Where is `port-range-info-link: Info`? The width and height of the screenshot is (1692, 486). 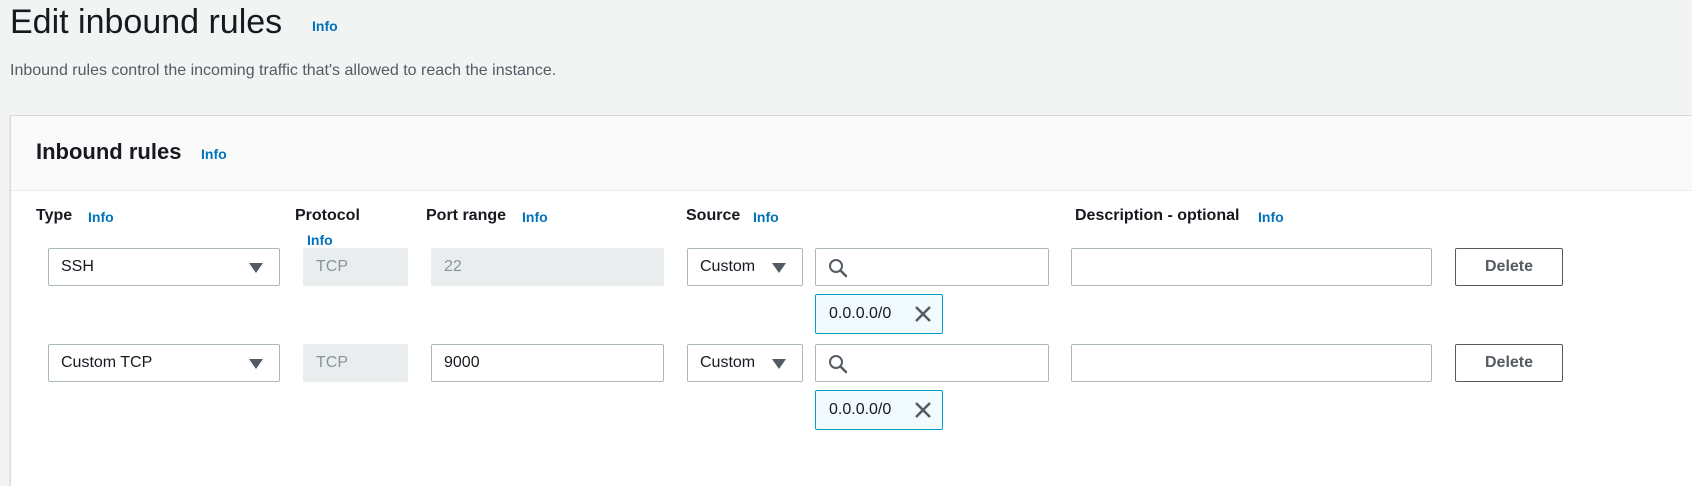 port-range-info-link: Info is located at coordinates (535, 217).